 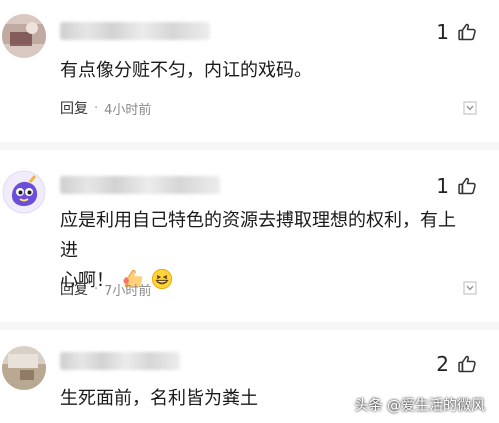 What do you see at coordinates (258, 235) in the screenshot?
I see `comment-text-line1: 应是利用自己特色的资源去搏取理想的权利，有上进` at bounding box center [258, 235].